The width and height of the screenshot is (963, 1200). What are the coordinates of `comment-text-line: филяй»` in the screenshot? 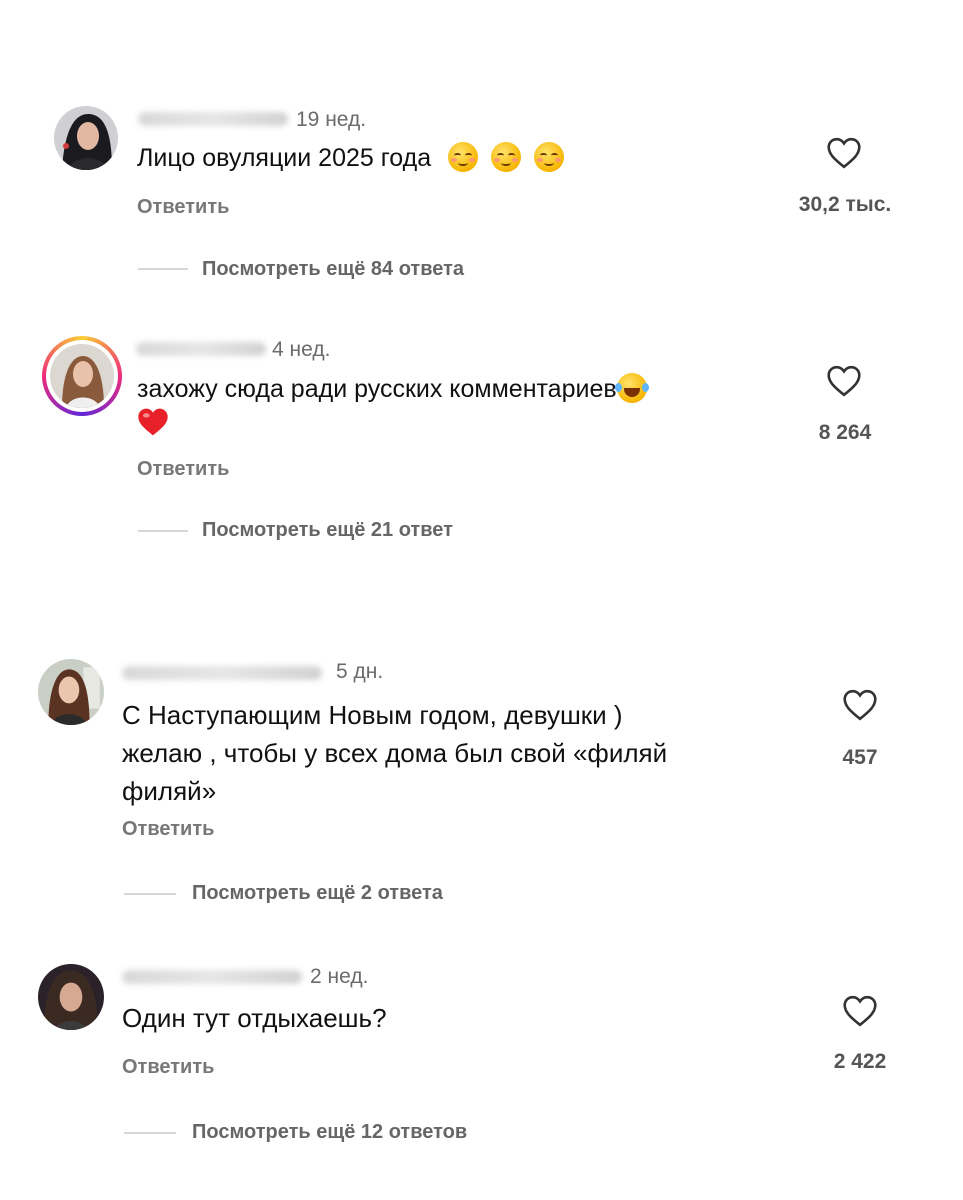 It's located at (169, 791).